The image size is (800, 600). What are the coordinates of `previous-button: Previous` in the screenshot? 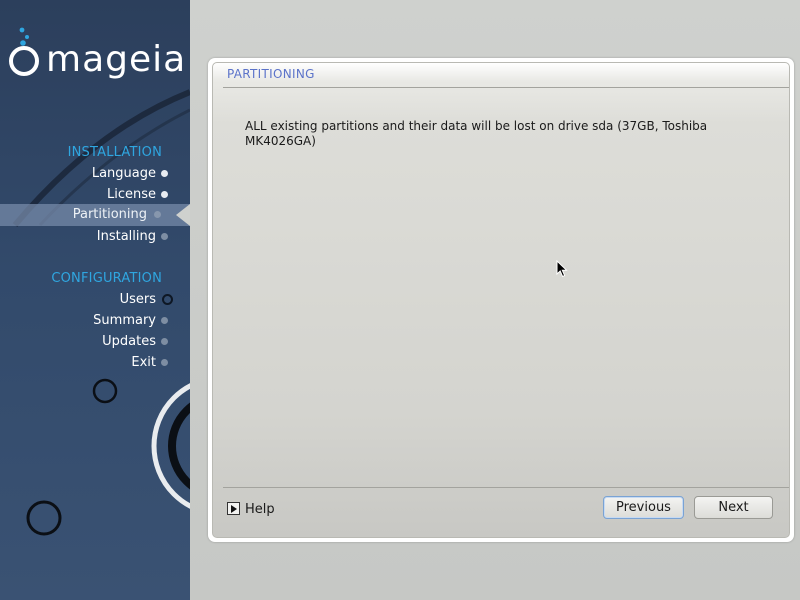 It's located at (643, 507).